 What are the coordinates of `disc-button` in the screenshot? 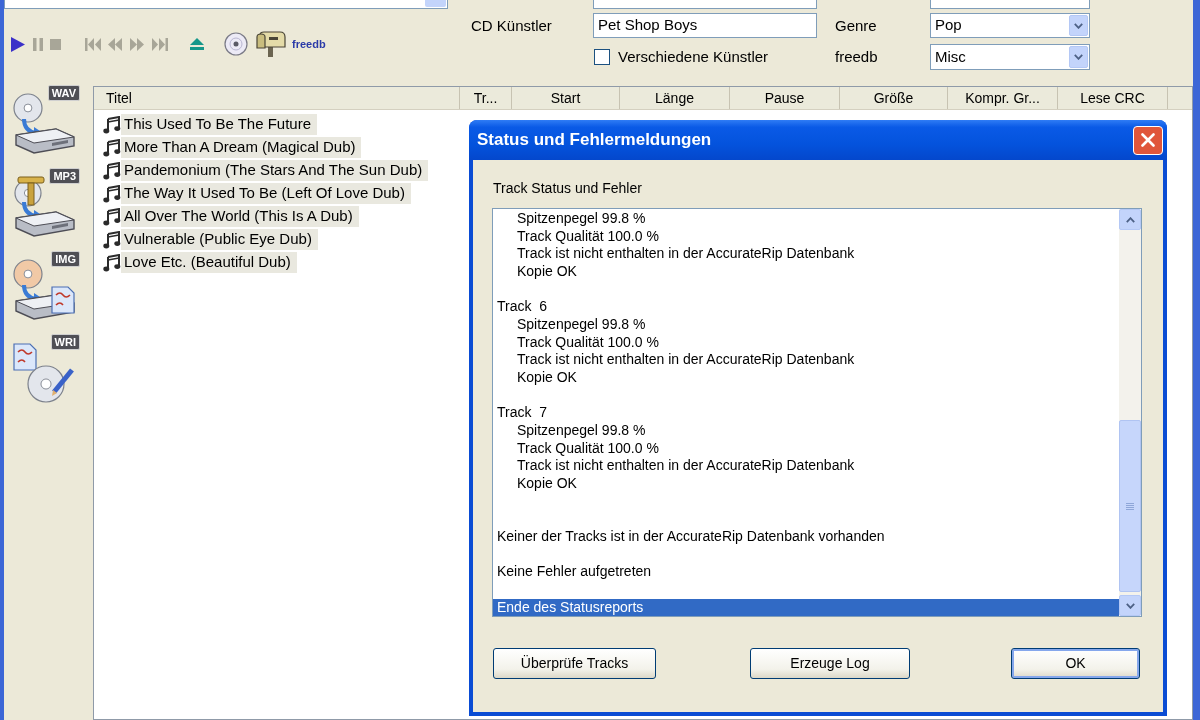 It's located at (236, 44).